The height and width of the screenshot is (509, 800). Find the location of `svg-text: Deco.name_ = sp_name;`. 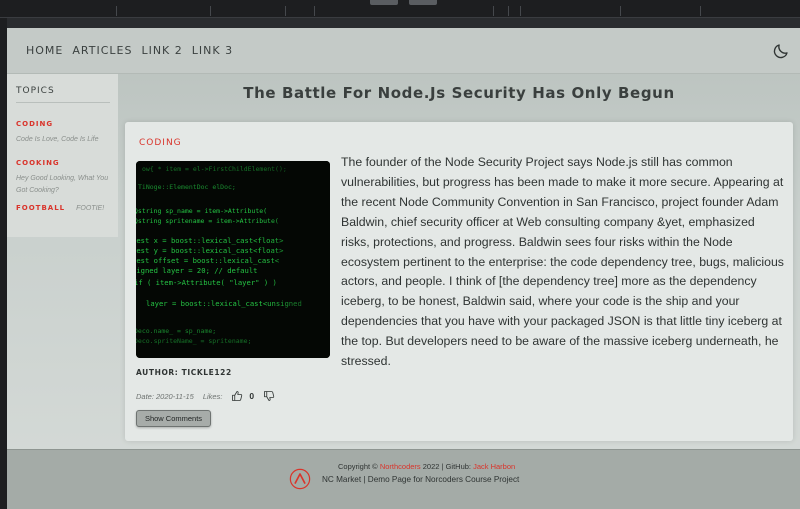

svg-text: Deco.name_ = sp_name; is located at coordinates (176, 331).